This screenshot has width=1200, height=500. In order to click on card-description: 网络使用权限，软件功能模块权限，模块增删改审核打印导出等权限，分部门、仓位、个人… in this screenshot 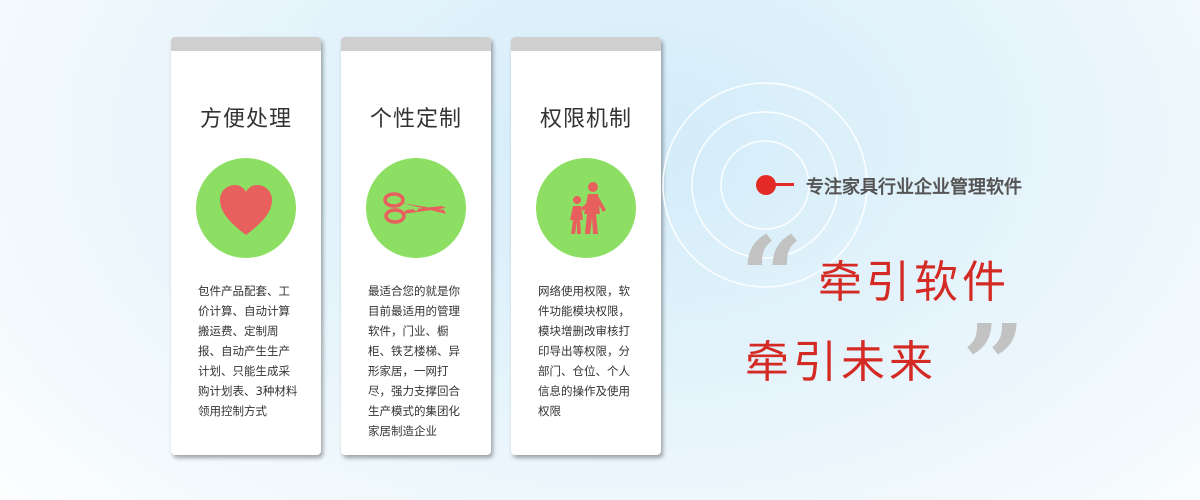, I will do `click(584, 351)`.